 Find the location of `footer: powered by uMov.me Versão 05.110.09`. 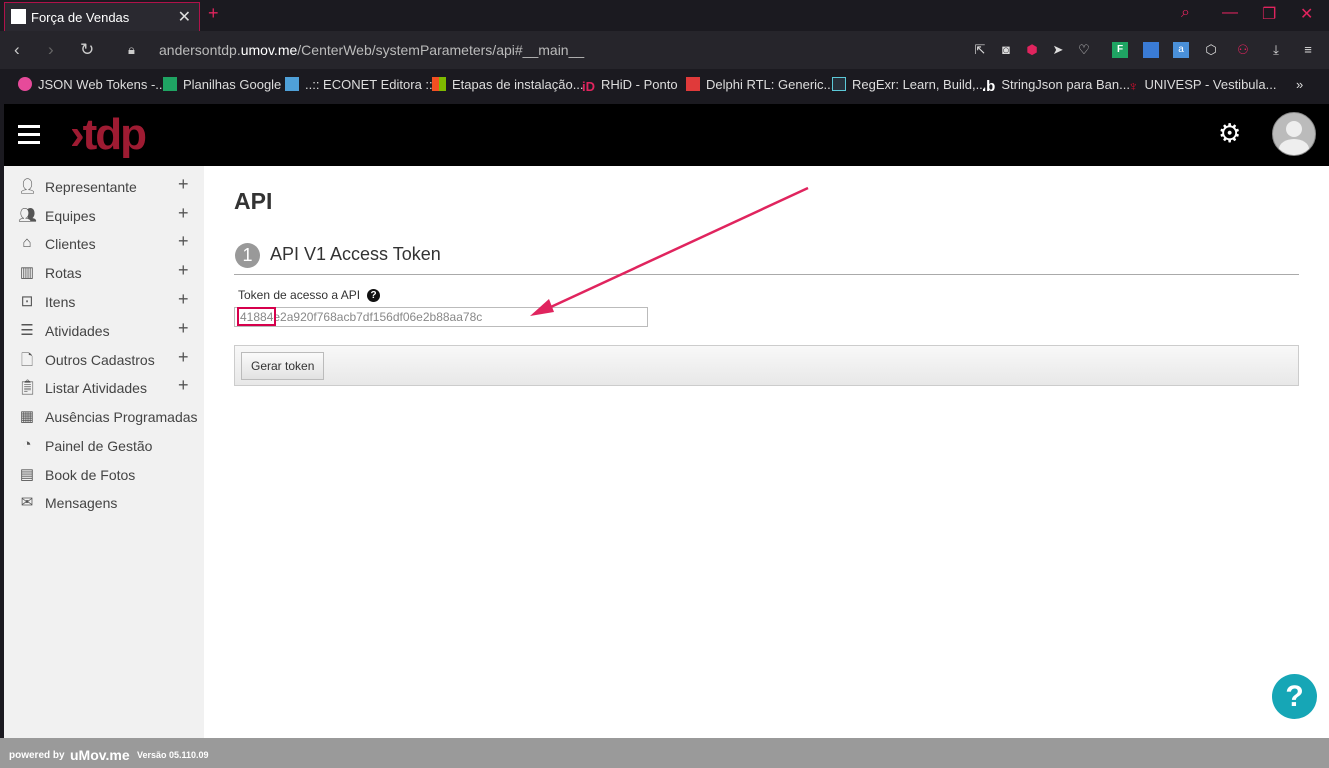

footer: powered by uMov.me Versão 05.110.09 is located at coordinates (664, 753).